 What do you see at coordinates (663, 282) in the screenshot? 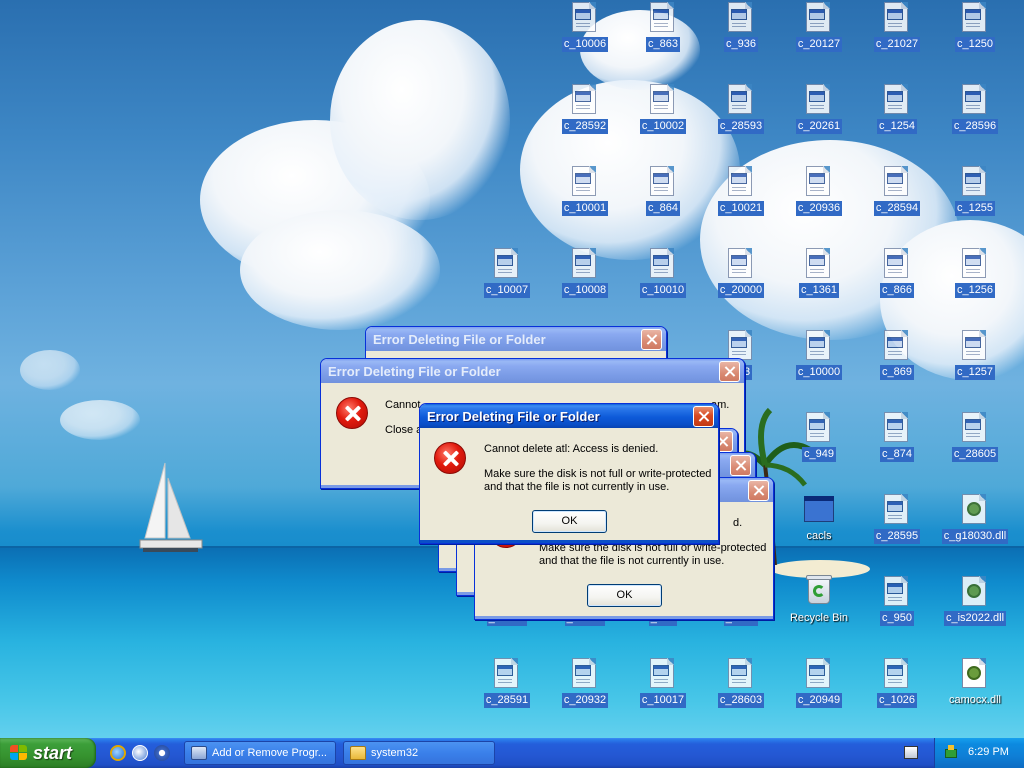
I see `desktop-icon-c_10010: c_10010` at bounding box center [663, 282].